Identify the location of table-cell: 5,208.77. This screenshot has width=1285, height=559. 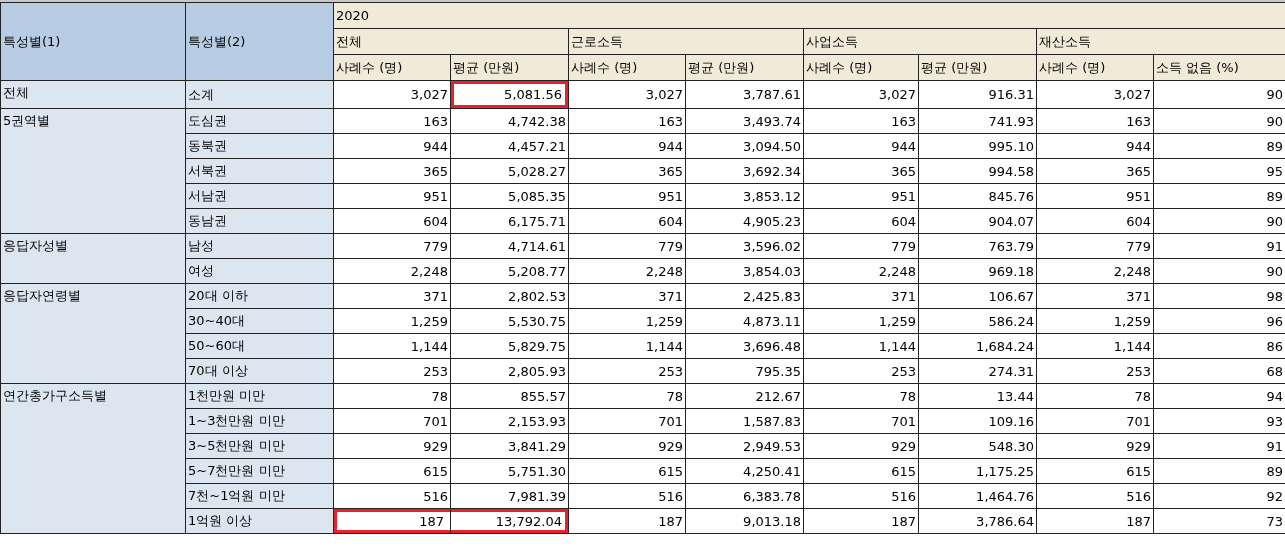
(509, 271).